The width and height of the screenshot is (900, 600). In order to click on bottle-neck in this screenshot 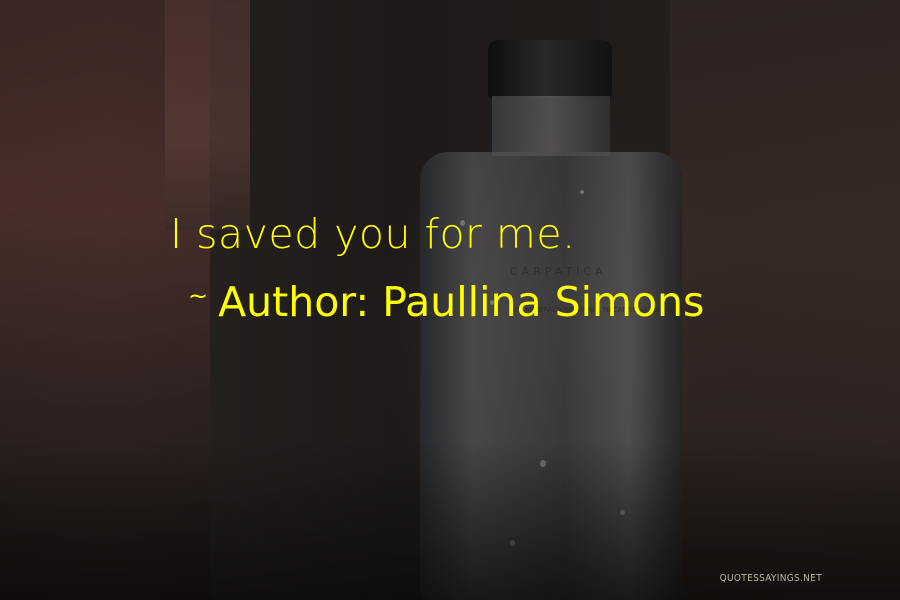, I will do `click(551, 126)`.